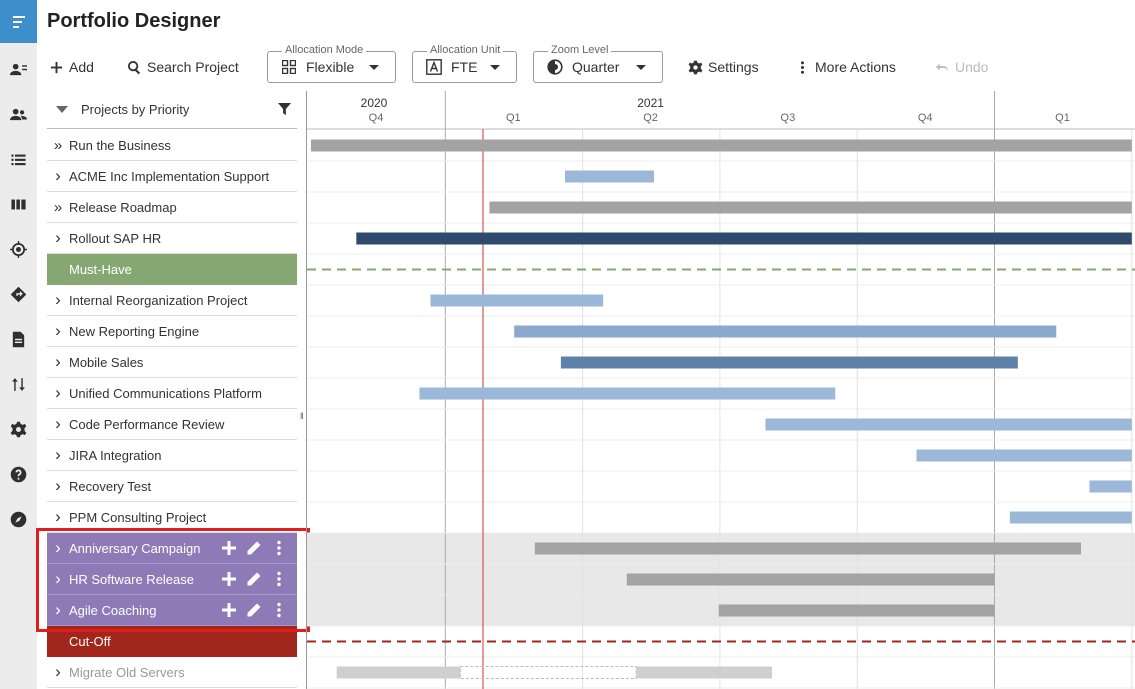 Image resolution: width=1135 pixels, height=689 pixels. What do you see at coordinates (172, 362) in the screenshot?
I see `project-row-mobile-sales: › Mobile Sales` at bounding box center [172, 362].